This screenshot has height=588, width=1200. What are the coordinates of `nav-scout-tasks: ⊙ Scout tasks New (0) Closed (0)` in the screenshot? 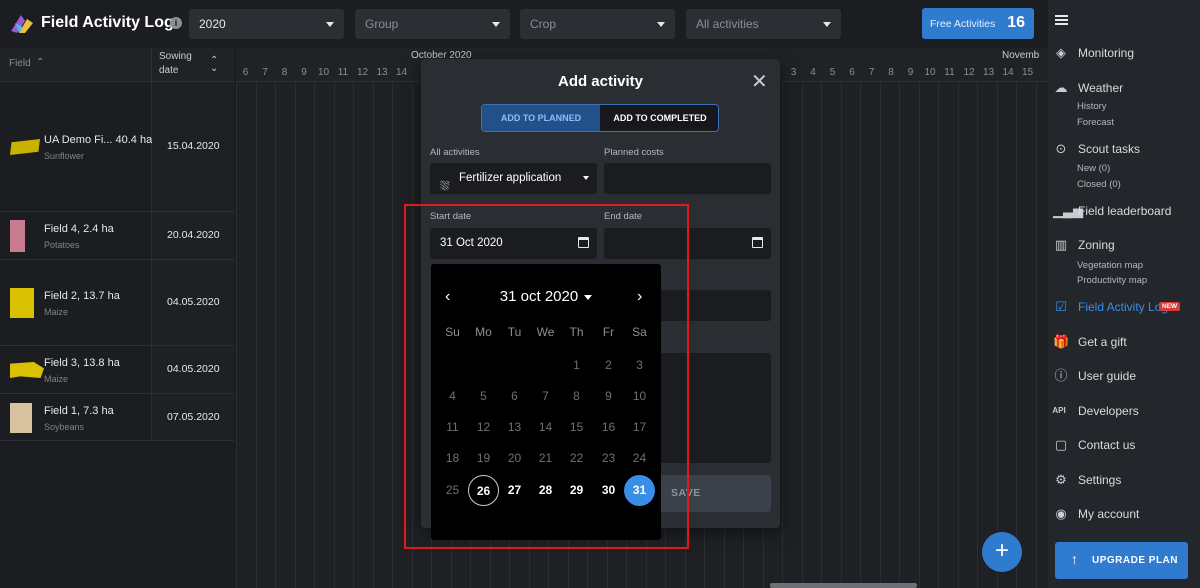 It's located at (1124, 166).